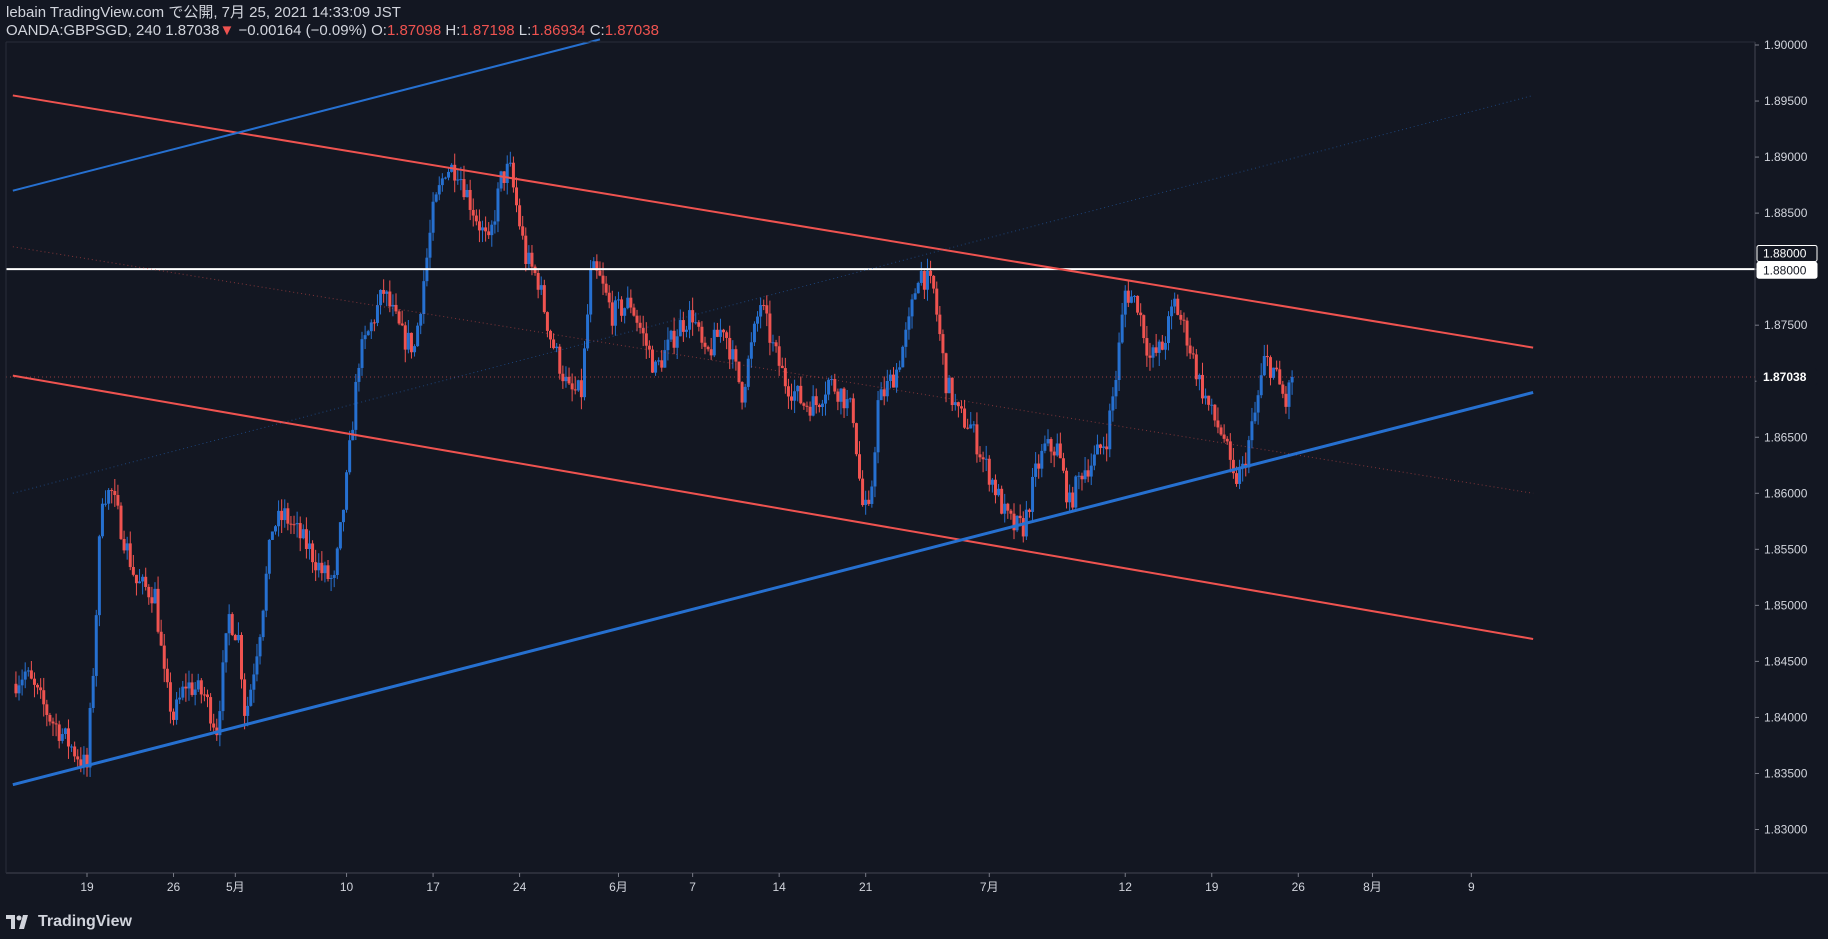  What do you see at coordinates (1786, 549) in the screenshot?
I see `price-tick-label: 1.85500` at bounding box center [1786, 549].